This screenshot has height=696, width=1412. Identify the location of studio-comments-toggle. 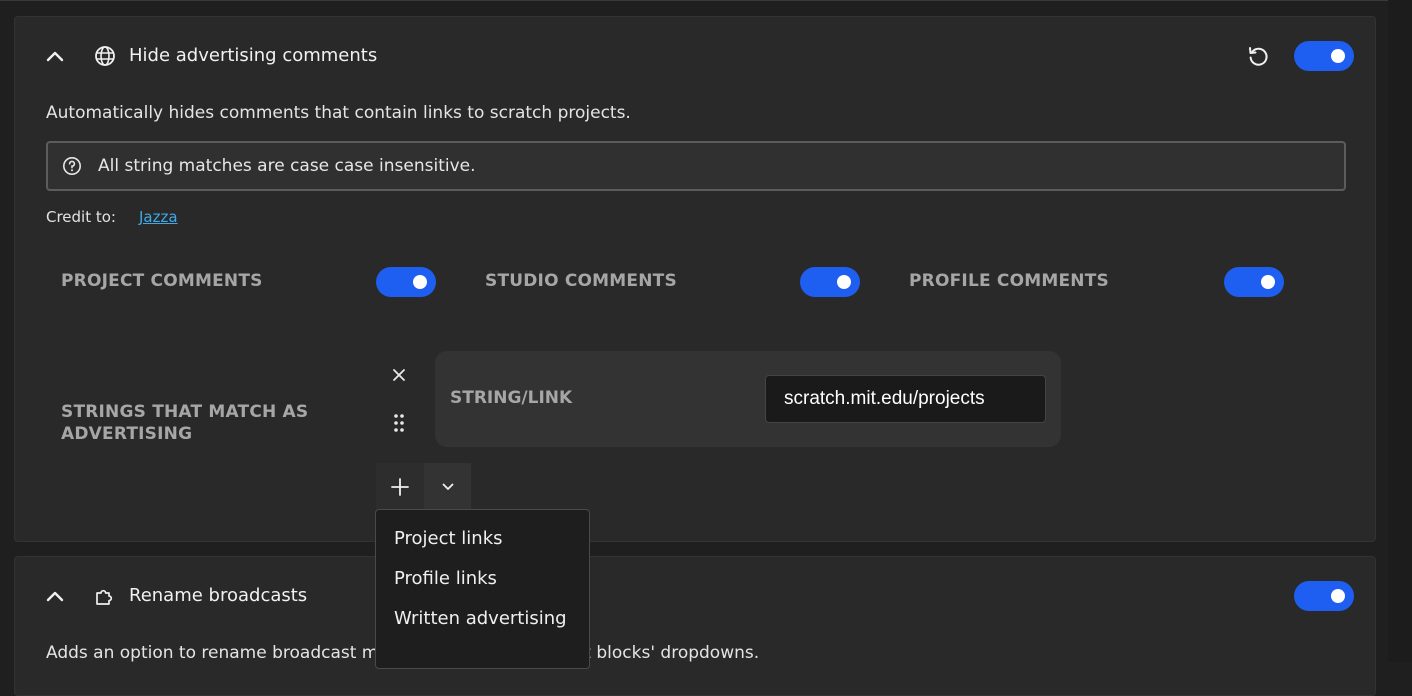
(830, 282).